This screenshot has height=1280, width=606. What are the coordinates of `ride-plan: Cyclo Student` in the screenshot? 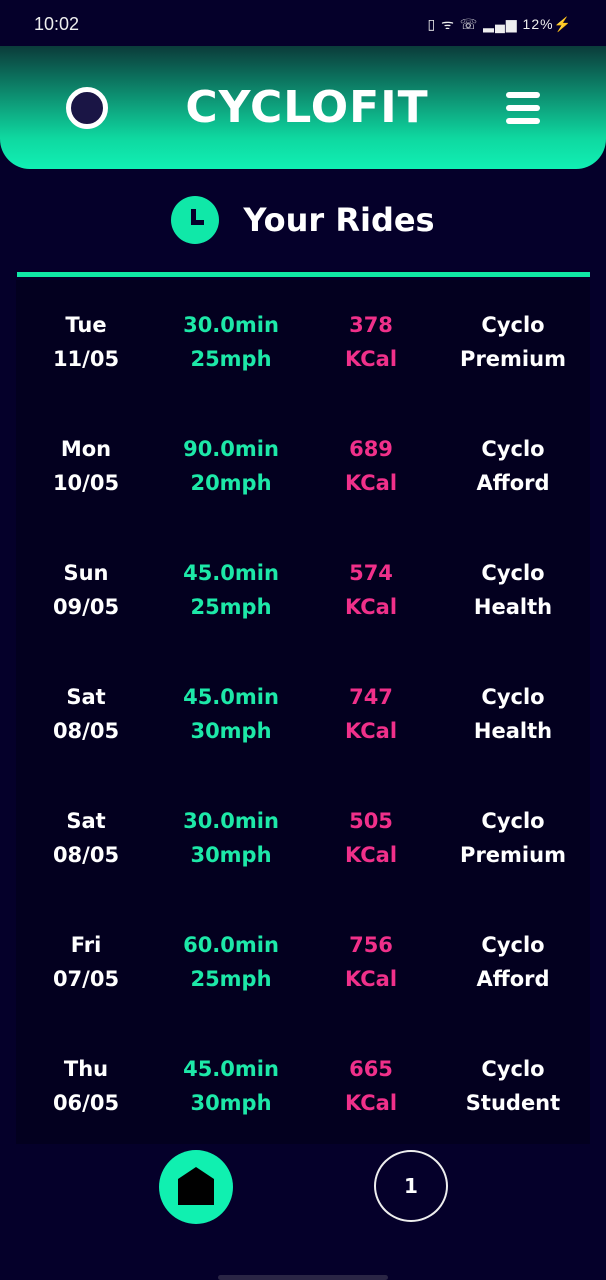 It's located at (513, 1100).